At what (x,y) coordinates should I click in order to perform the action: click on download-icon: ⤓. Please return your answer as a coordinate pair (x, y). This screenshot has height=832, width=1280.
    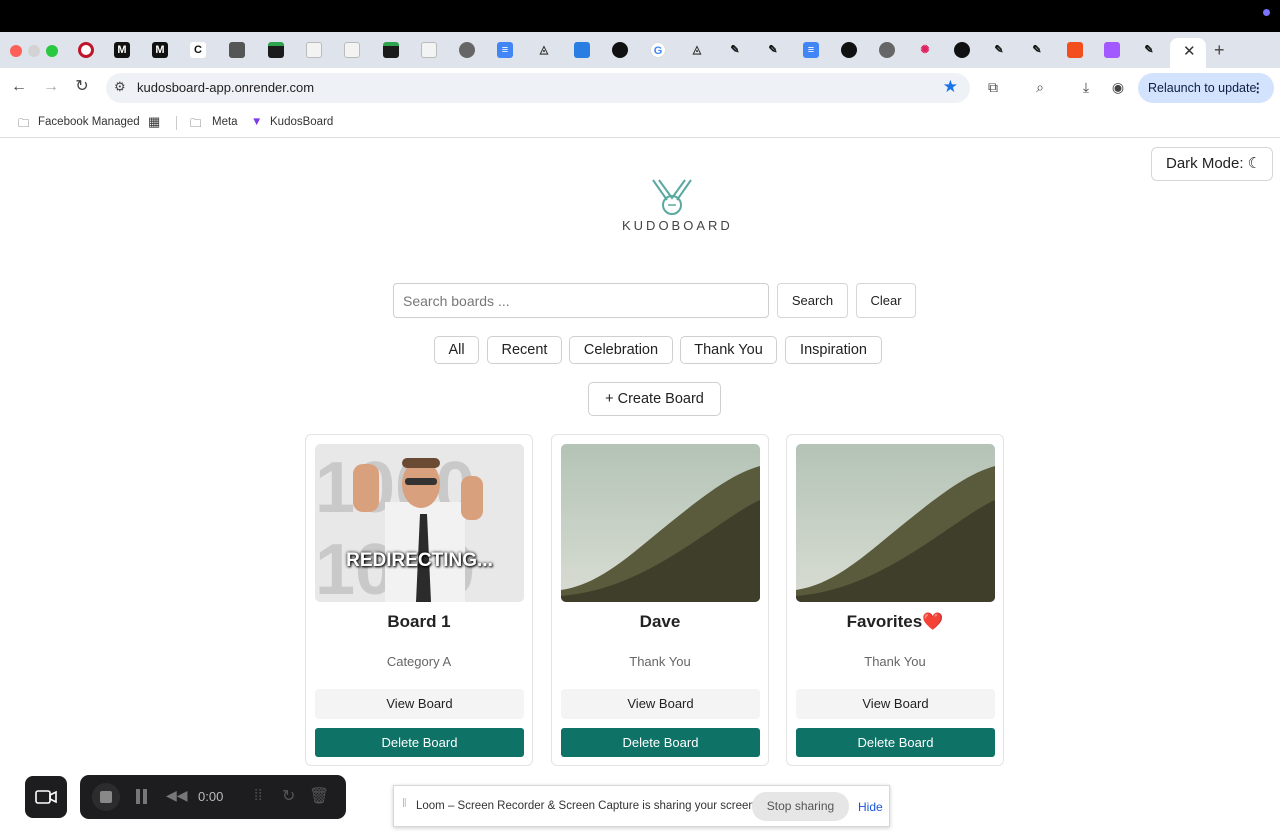
    Looking at the image, I should click on (1086, 87).